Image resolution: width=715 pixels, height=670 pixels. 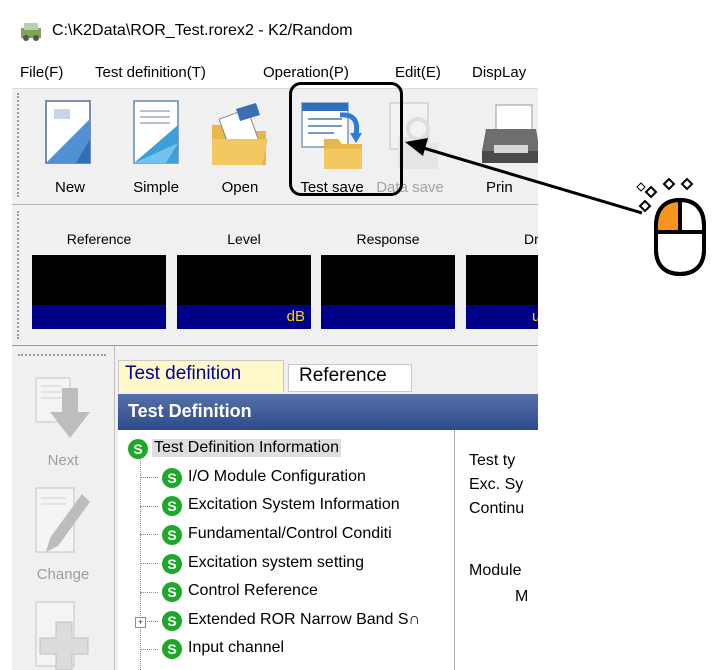 I want to click on next-label: Next, so click(x=63, y=460).